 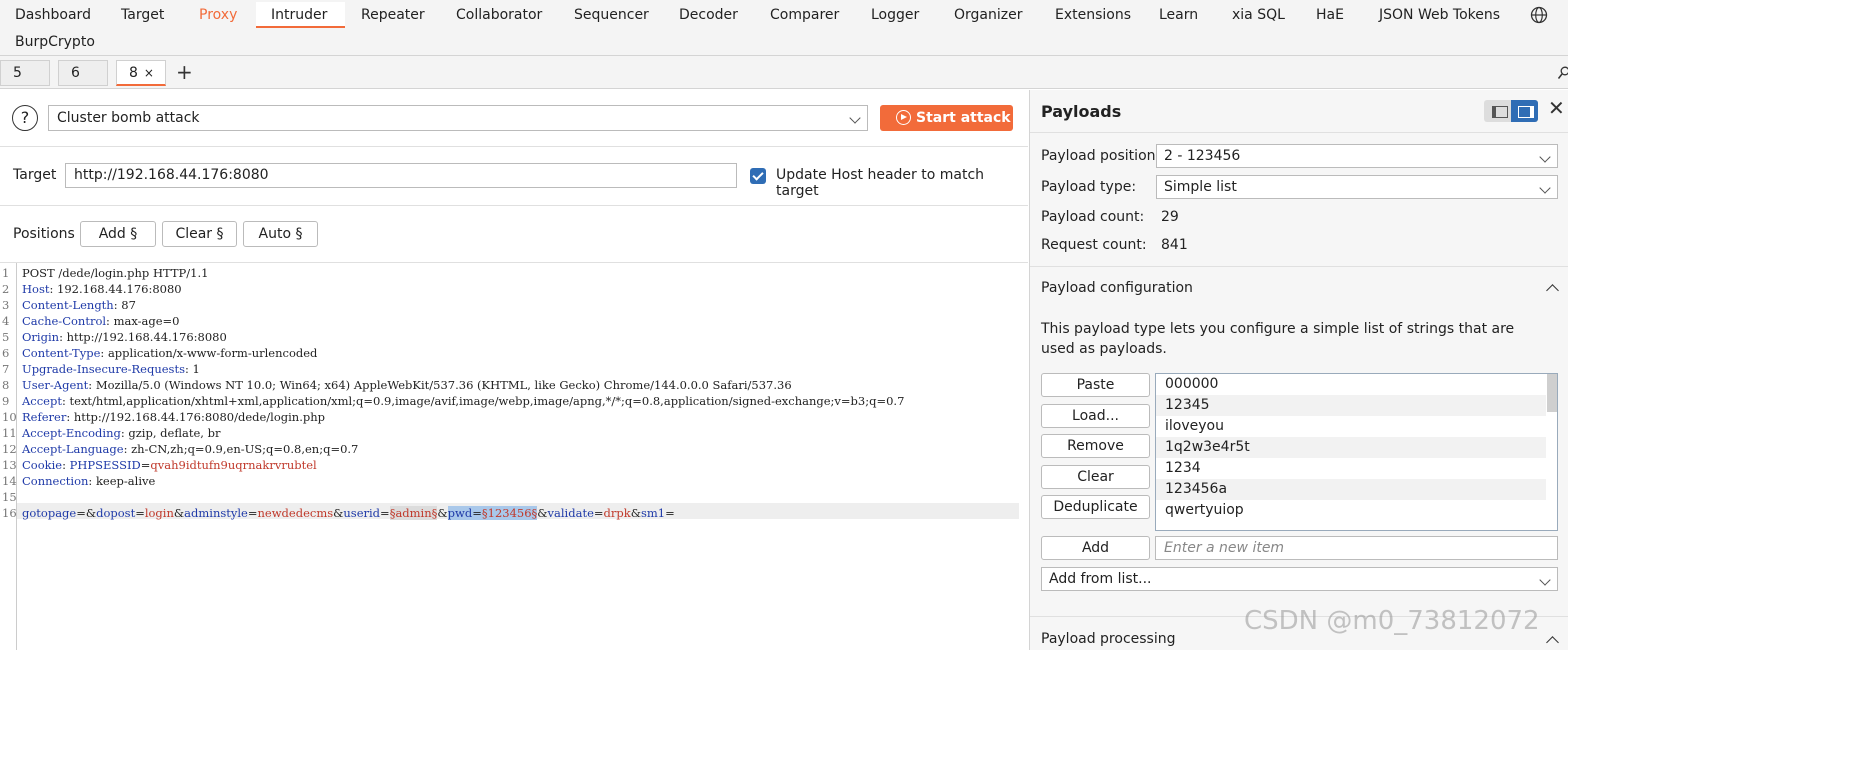 What do you see at coordinates (1556, 108) in the screenshot?
I see `close-icon: ✕` at bounding box center [1556, 108].